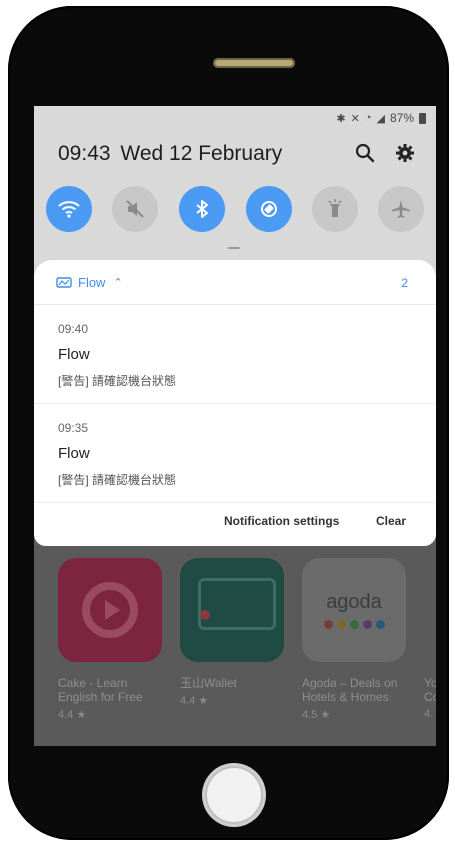 This screenshot has width=455, height=843. I want to click on flashlight-toggle, so click(335, 209).